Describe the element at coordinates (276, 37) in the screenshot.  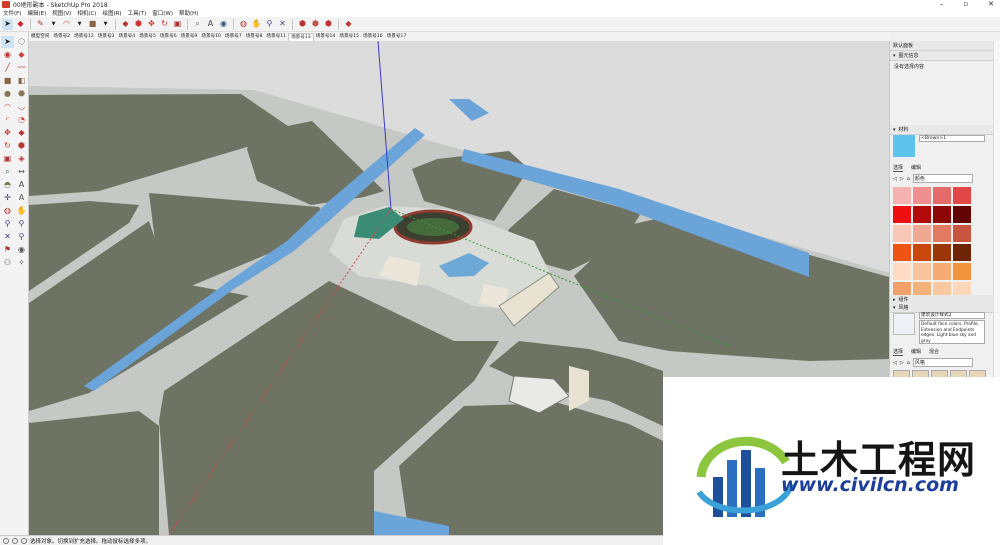
I see `scene-tab: 场景号11` at that location.